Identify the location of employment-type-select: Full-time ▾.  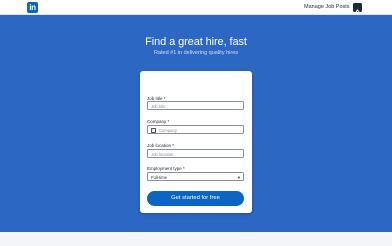
(195, 176).